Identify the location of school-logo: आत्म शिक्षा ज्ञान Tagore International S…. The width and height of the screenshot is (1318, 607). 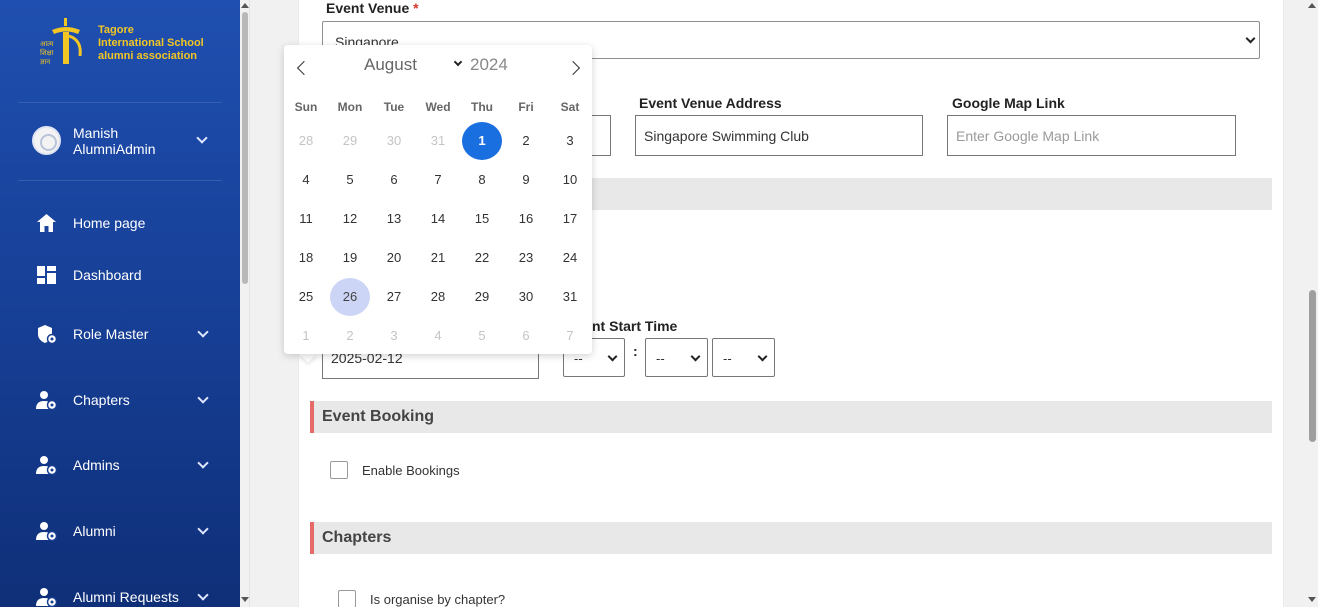
(128, 43).